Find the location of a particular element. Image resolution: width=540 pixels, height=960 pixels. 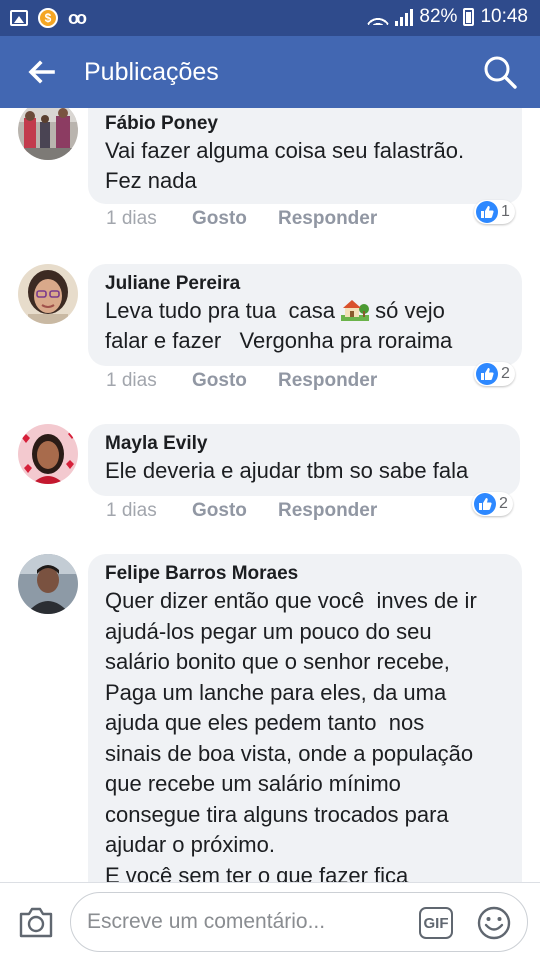

status-right: 82% 10:48 is located at coordinates (447, 17).